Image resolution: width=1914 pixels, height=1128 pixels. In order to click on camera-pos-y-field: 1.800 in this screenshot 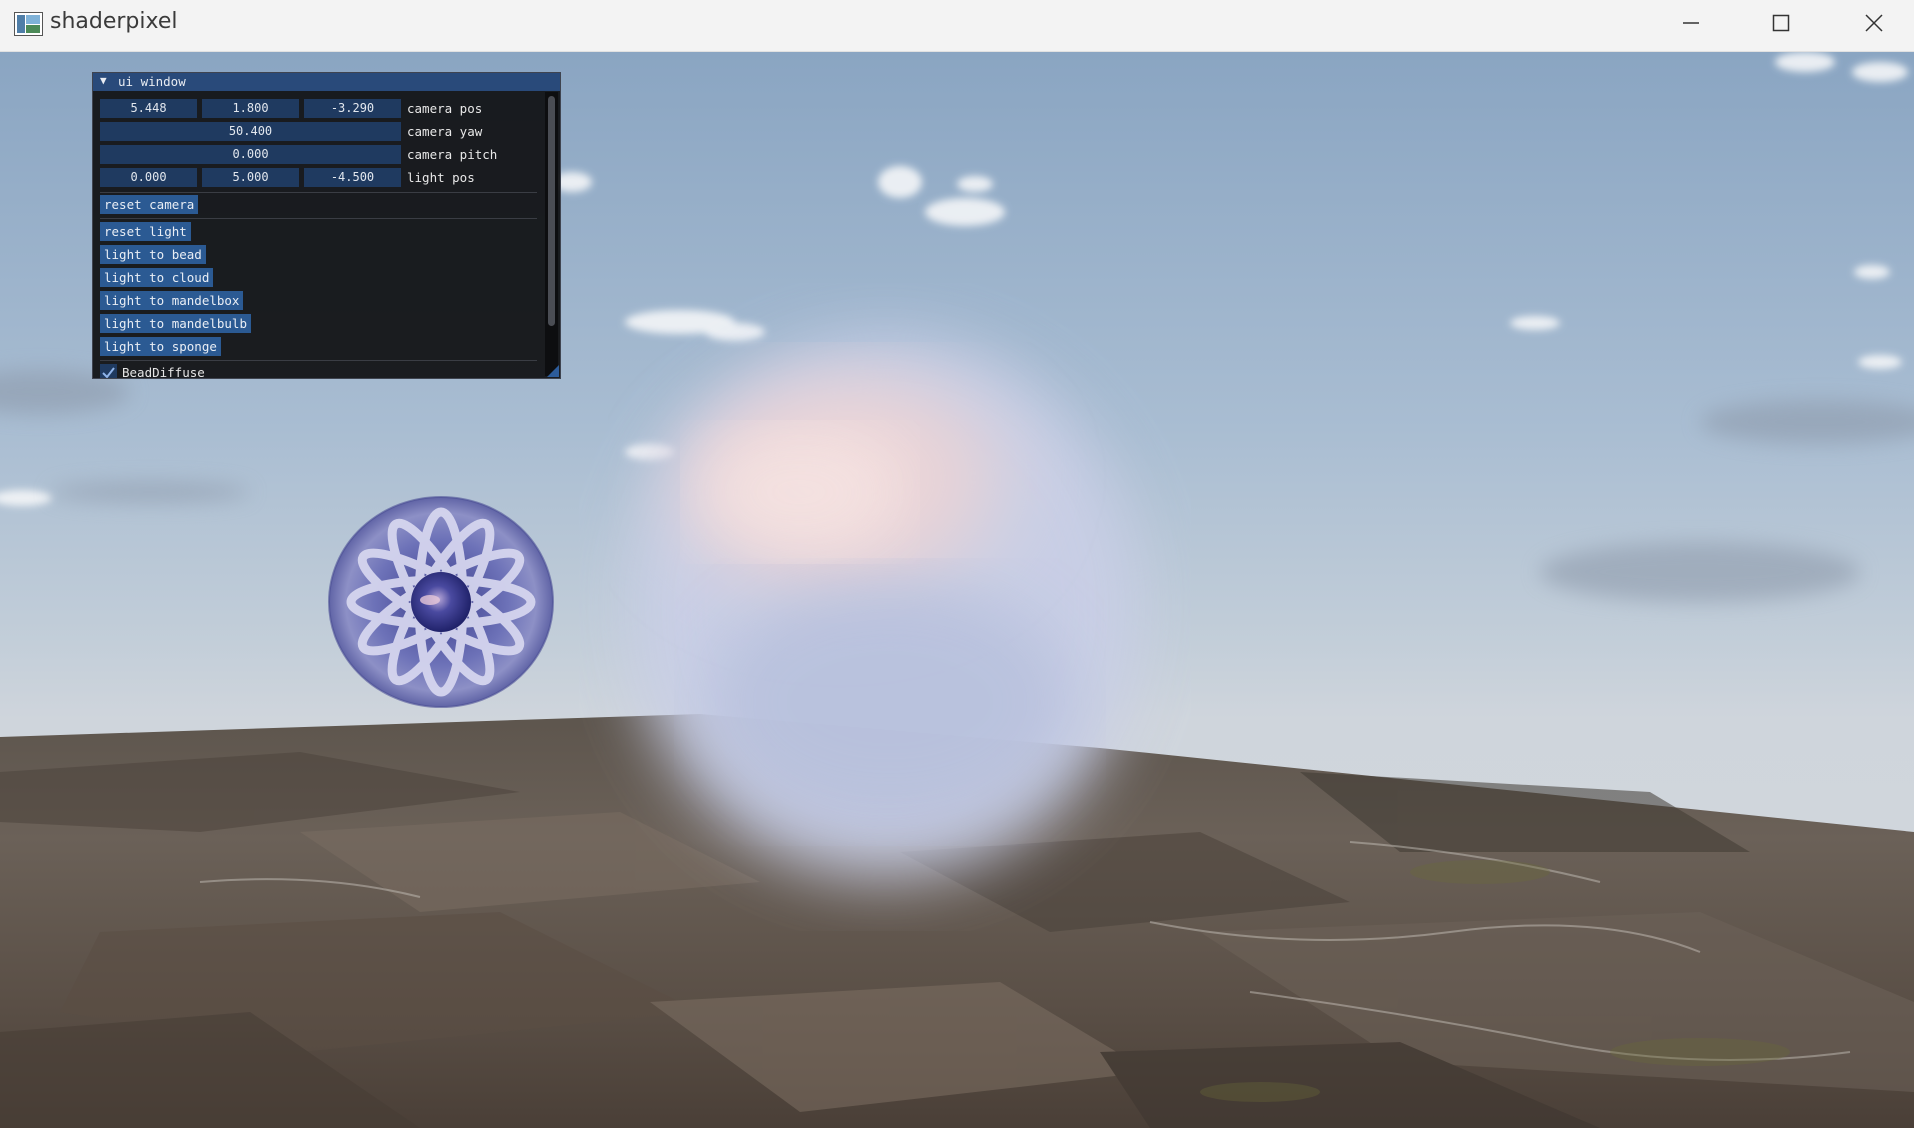, I will do `click(250, 108)`.